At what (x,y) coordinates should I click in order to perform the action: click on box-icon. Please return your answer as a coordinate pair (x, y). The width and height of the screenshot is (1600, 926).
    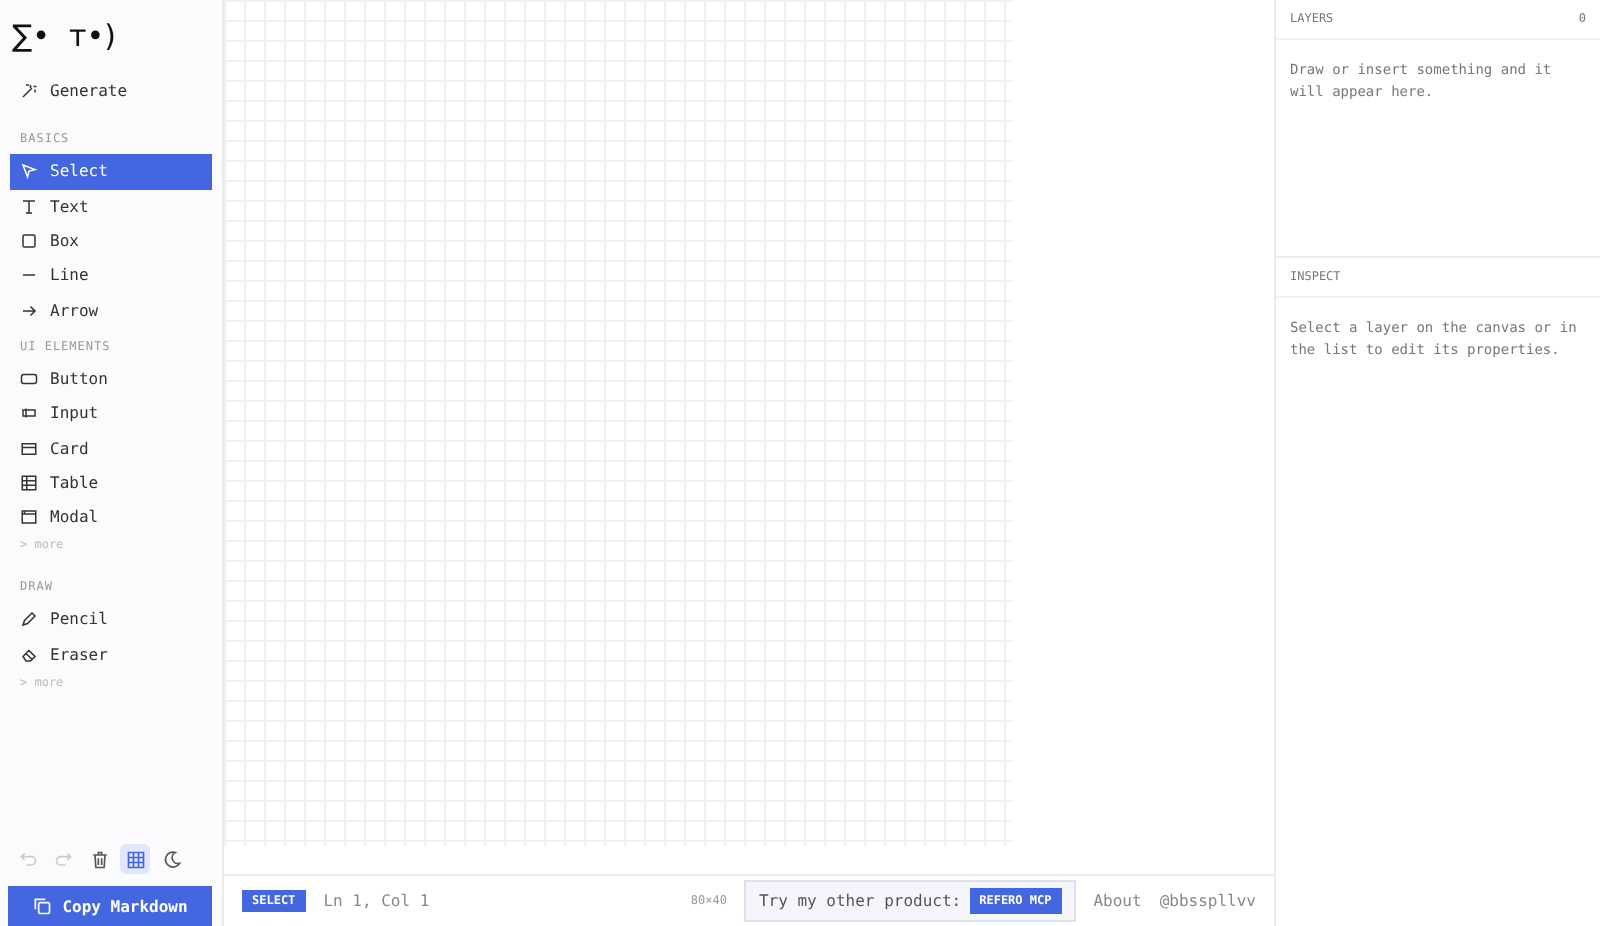
    Looking at the image, I should click on (29, 241).